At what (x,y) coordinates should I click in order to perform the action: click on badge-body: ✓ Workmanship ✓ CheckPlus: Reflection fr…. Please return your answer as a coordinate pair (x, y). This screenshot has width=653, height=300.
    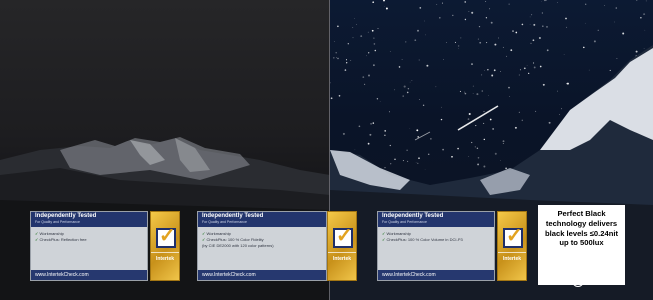
    Looking at the image, I should click on (89, 235).